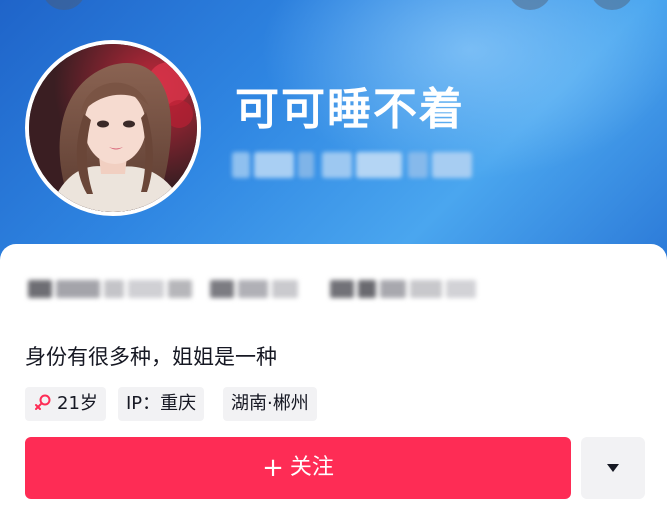 The height and width of the screenshot is (521, 667). I want to click on username: 可可睡不着, so click(350, 109).